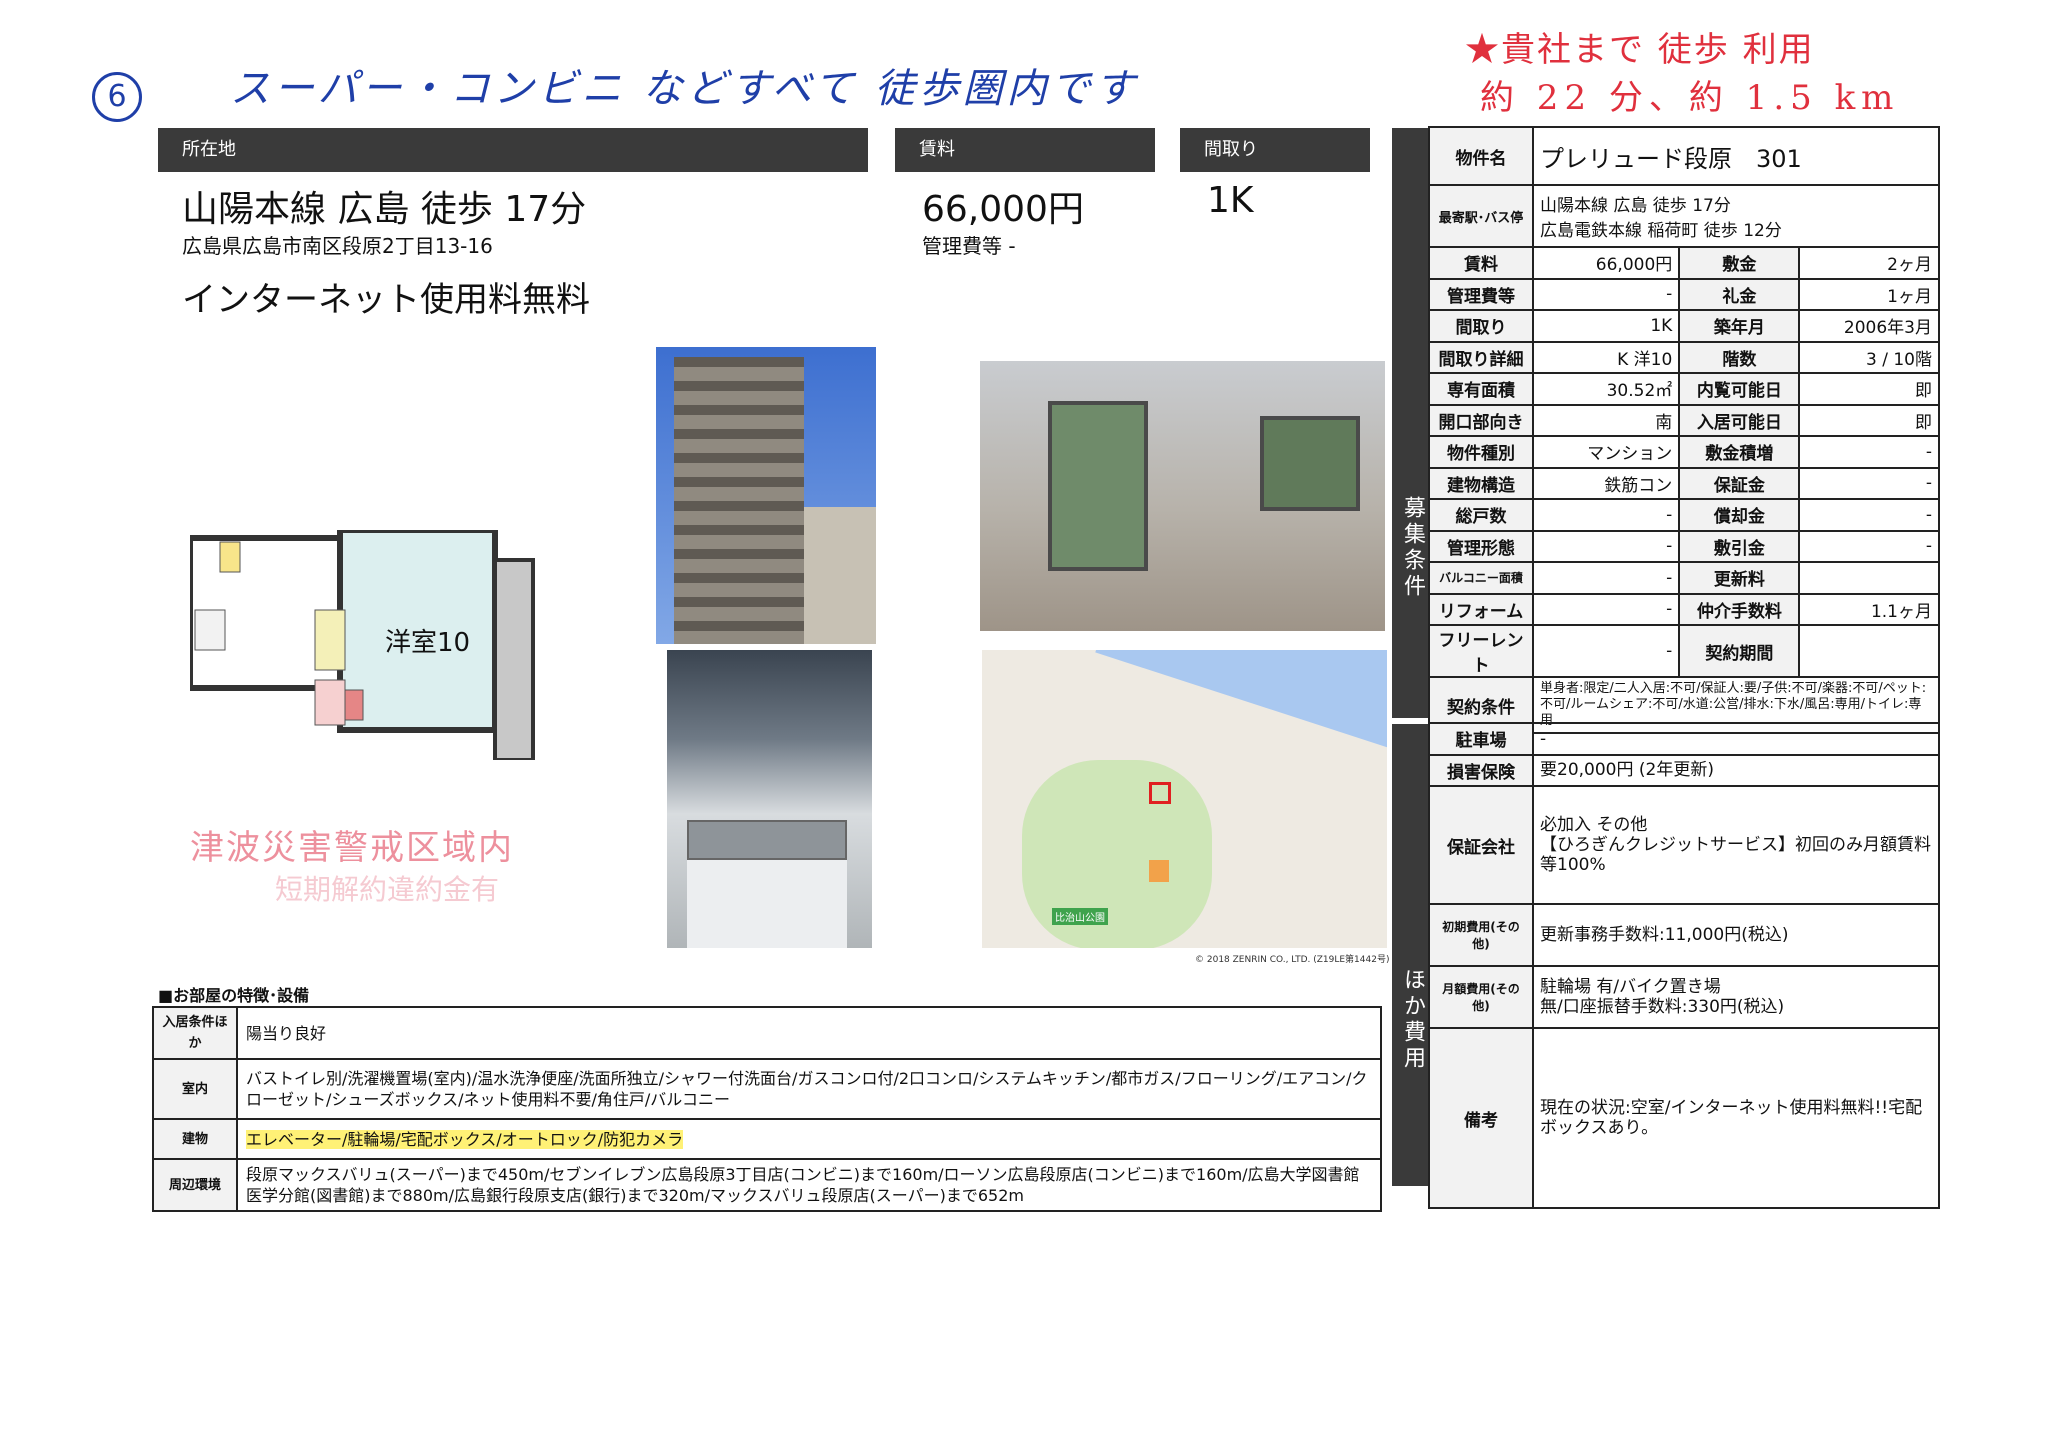 The image size is (2056, 1455). I want to click on spec-value-right: 3 / 10階, so click(1869, 357).